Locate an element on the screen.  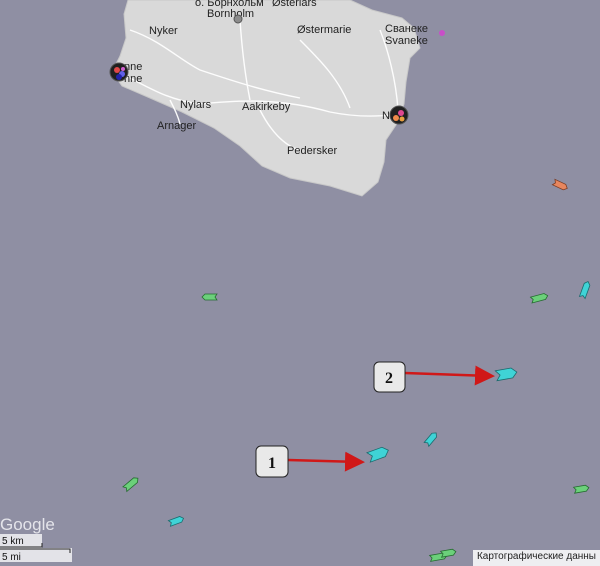
scale-mi-label: 5 mi is located at coordinates (11, 557).